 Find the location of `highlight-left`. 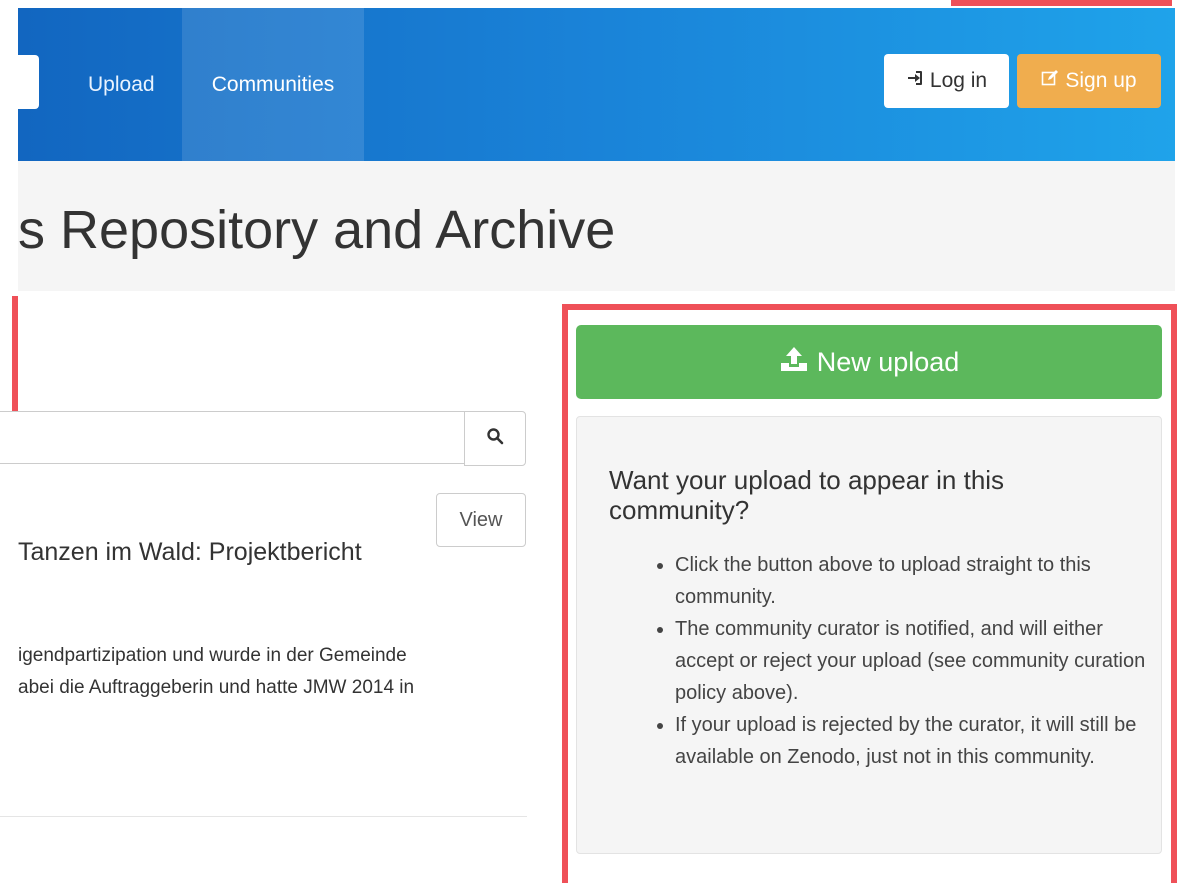

highlight-left is located at coordinates (15, 357).